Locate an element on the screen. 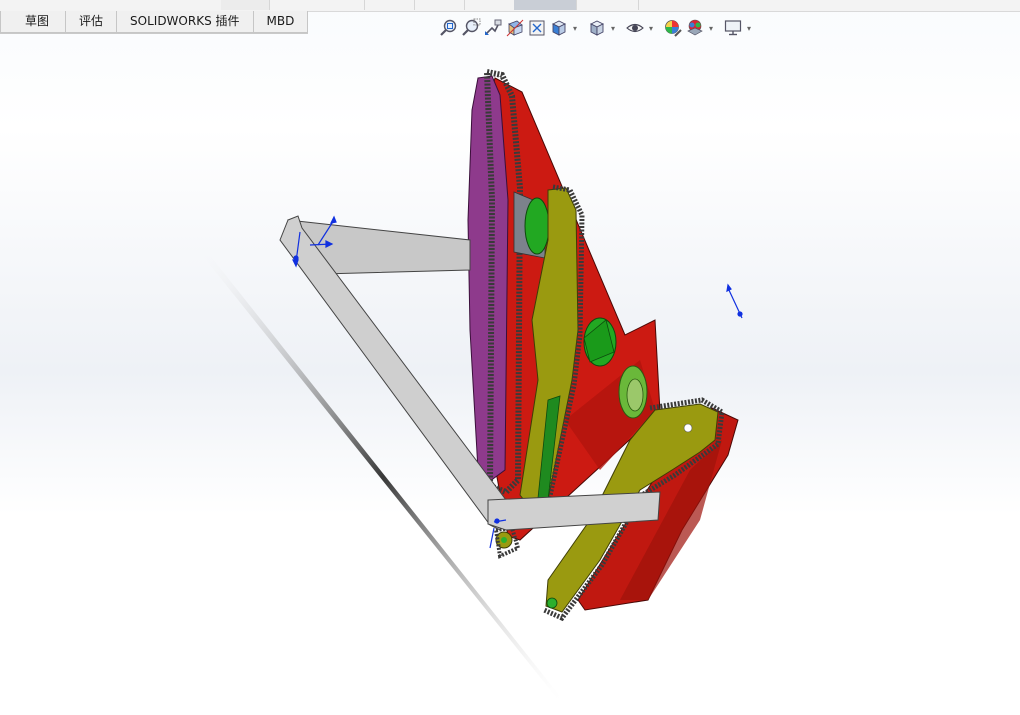  upper-gear is located at coordinates (537, 226).